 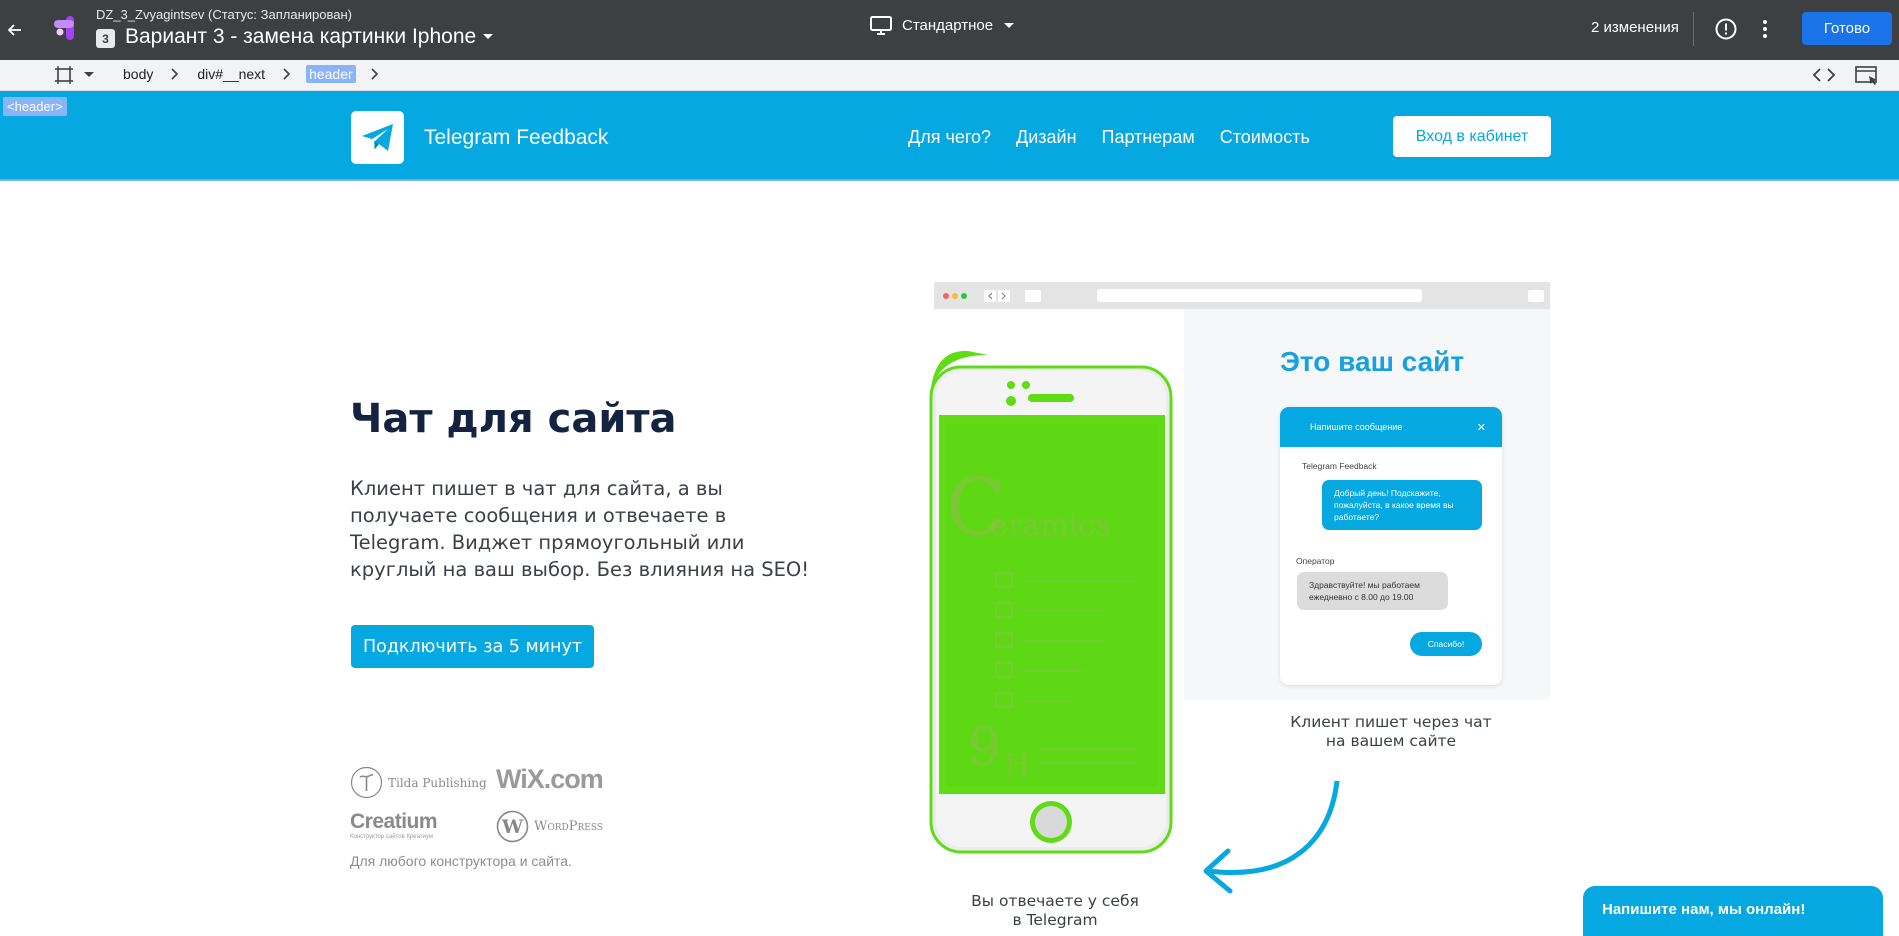 What do you see at coordinates (881, 25) in the screenshot?
I see `desktop-icon` at bounding box center [881, 25].